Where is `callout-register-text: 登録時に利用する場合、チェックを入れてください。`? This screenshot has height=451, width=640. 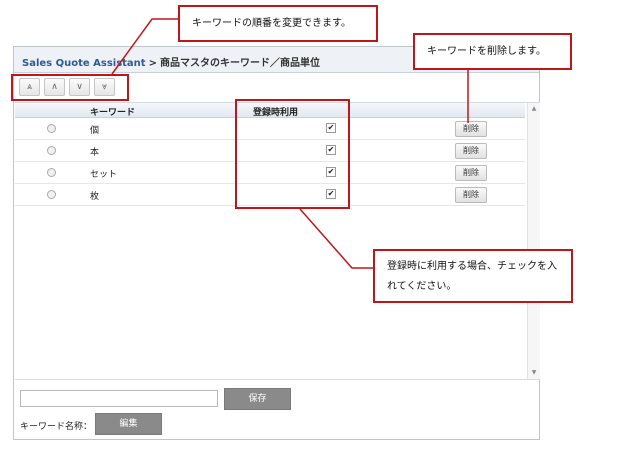
callout-register-text: 登録時に利用する場合、チェックを入れてください。 is located at coordinates (472, 276).